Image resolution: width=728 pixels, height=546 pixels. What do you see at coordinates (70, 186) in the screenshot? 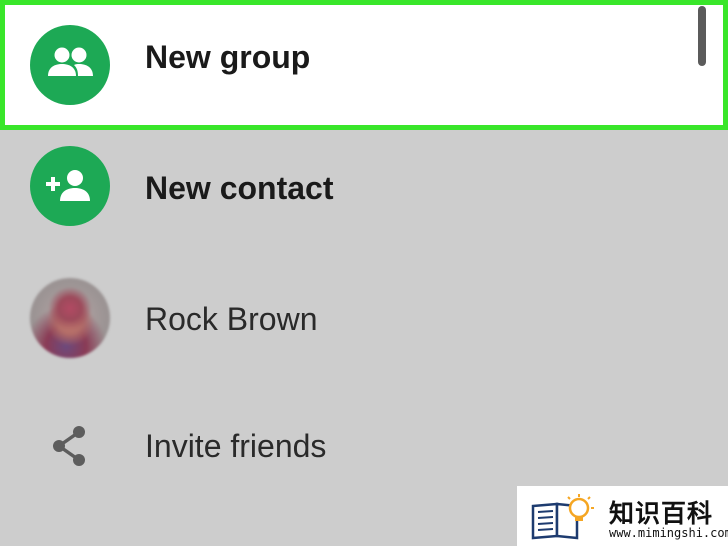
I see `add-person-icon` at bounding box center [70, 186].